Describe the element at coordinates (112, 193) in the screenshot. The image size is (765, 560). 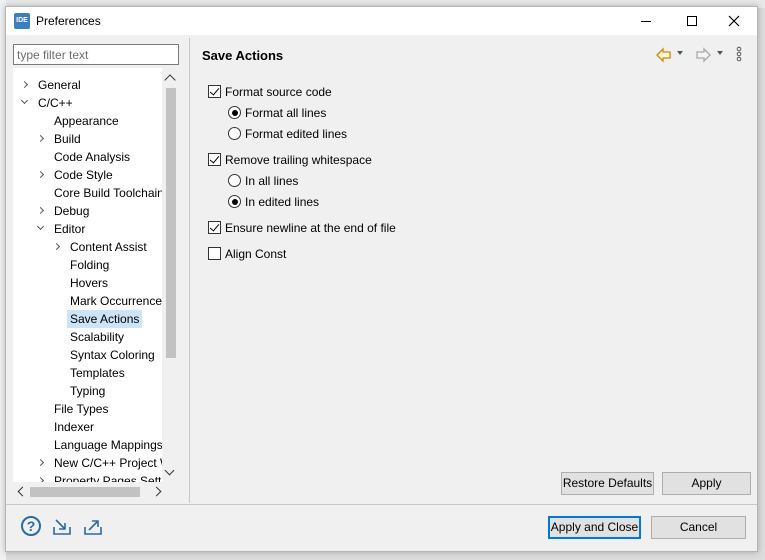
I see `tree-item-label: Core Build Toolchains` at that location.